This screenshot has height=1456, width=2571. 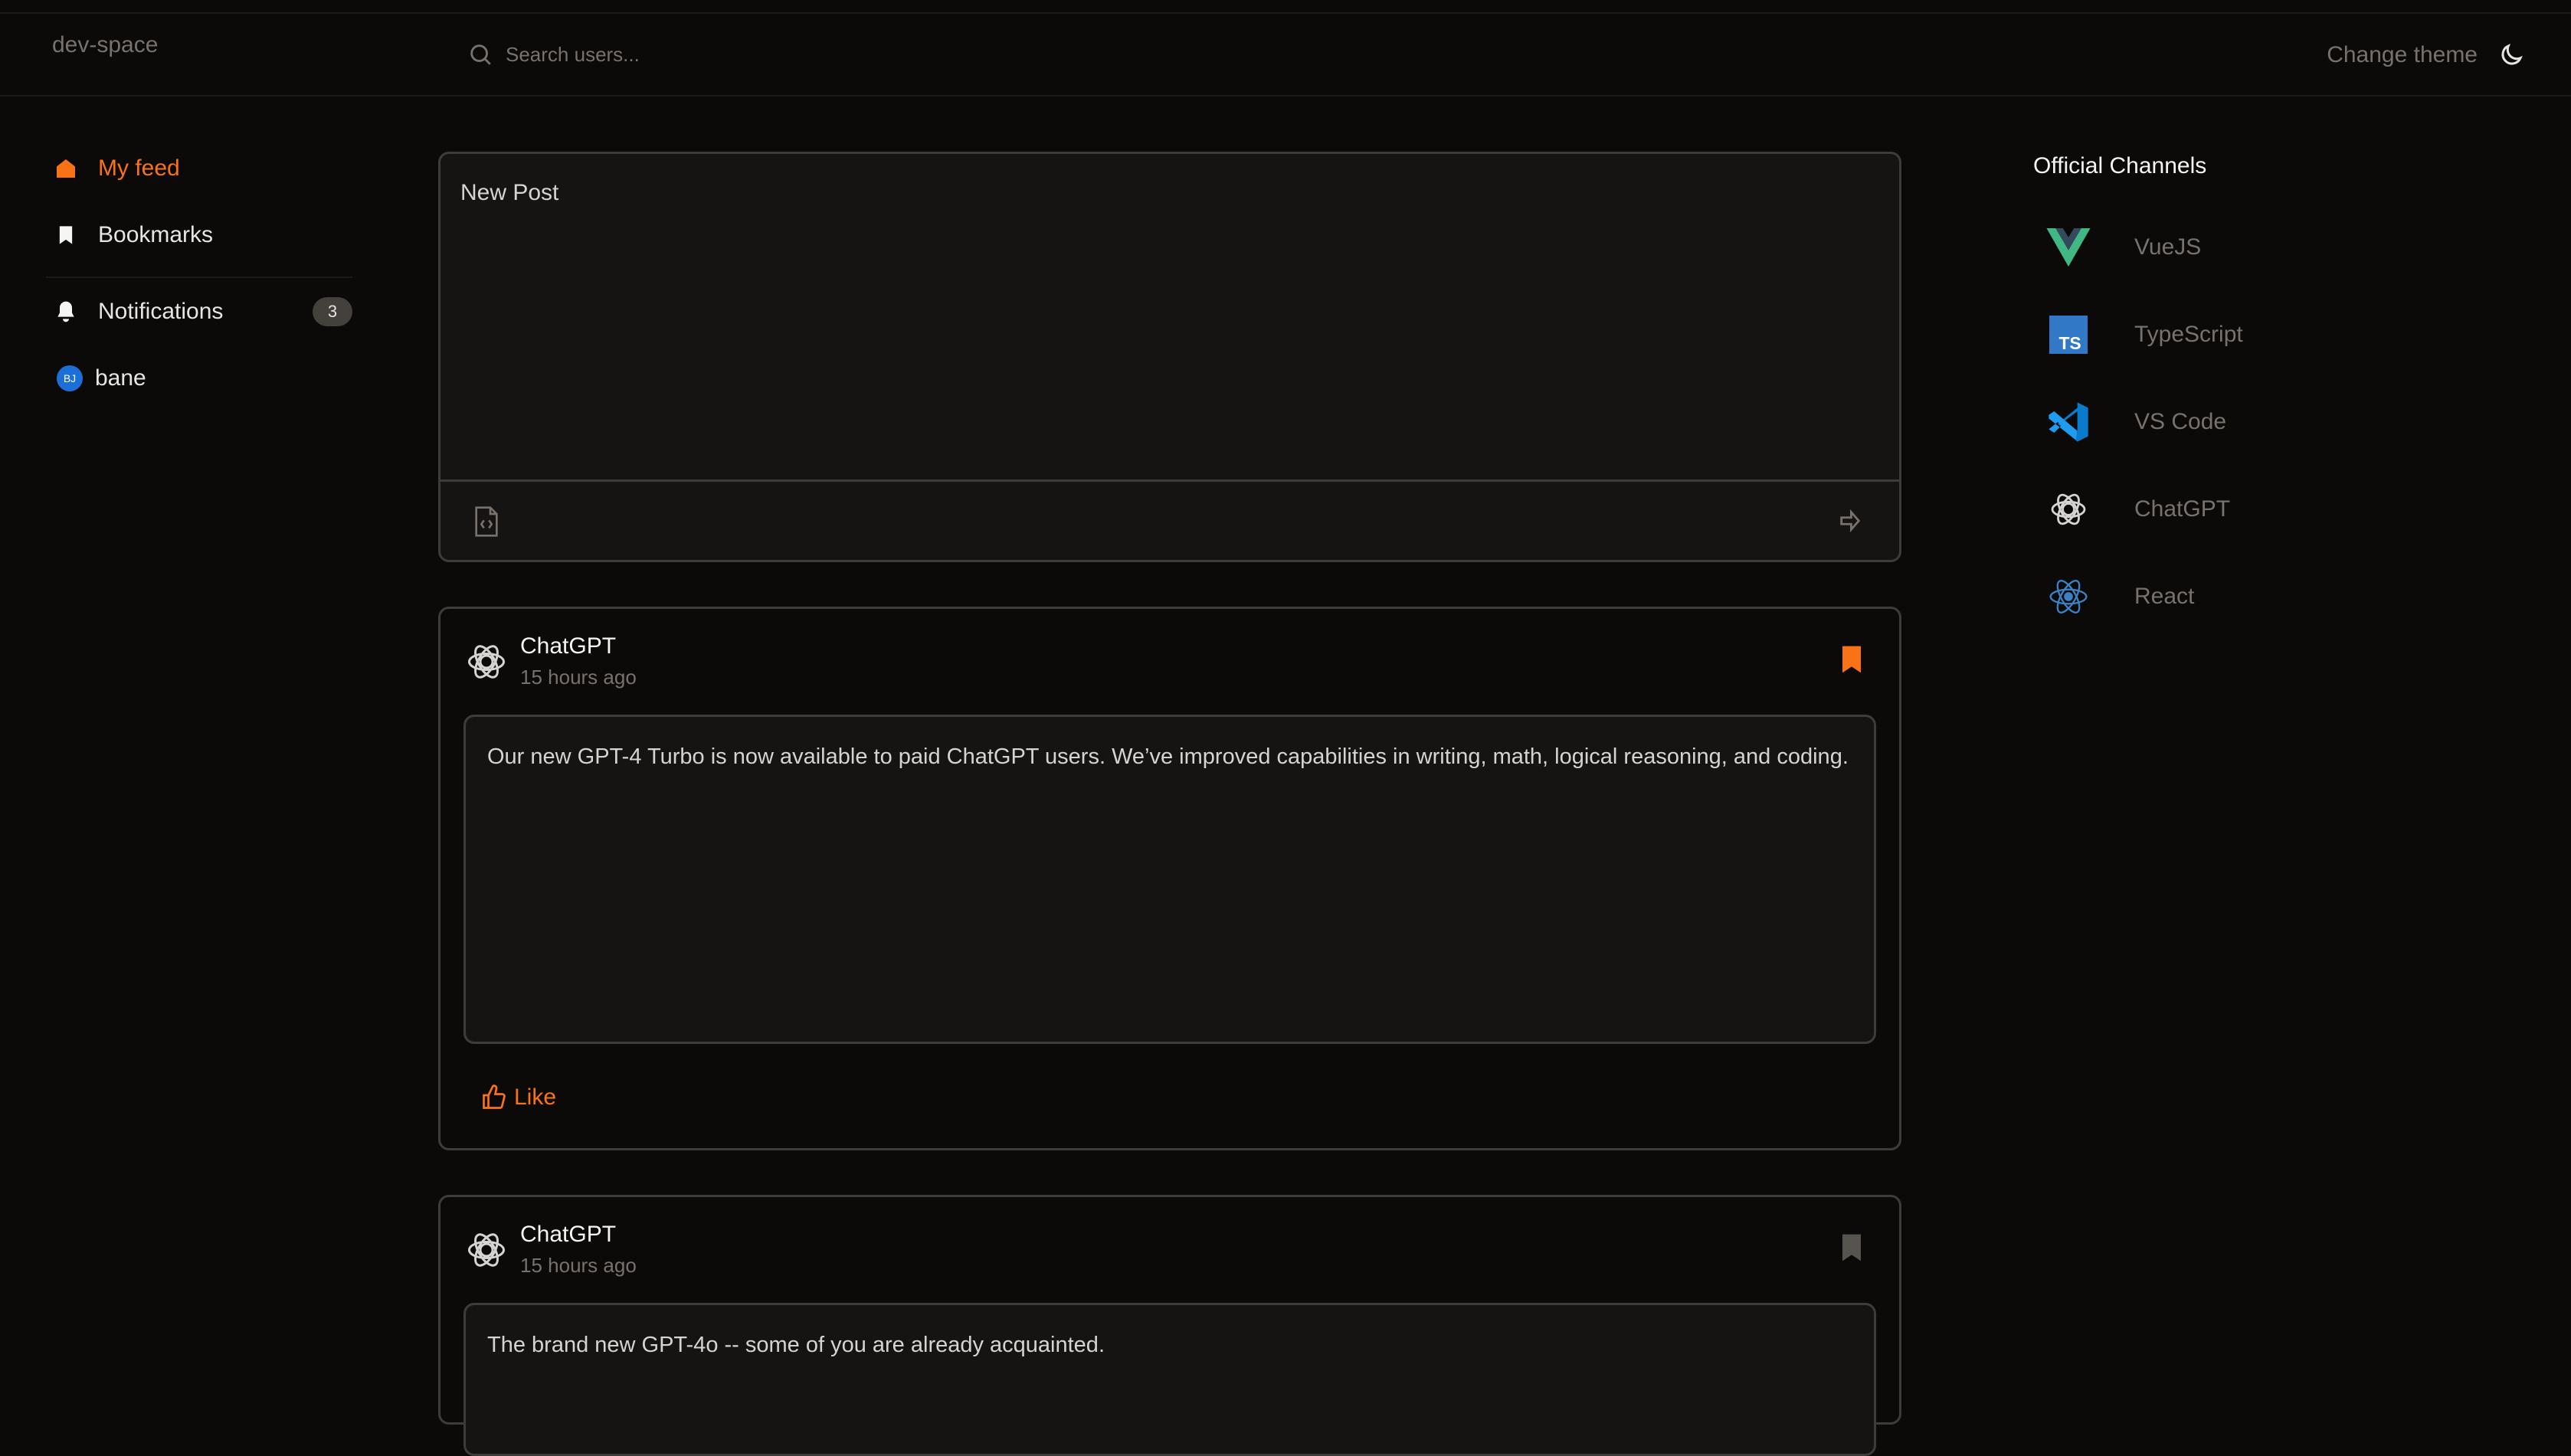 What do you see at coordinates (1285, 7) in the screenshot?
I see `top-edge` at bounding box center [1285, 7].